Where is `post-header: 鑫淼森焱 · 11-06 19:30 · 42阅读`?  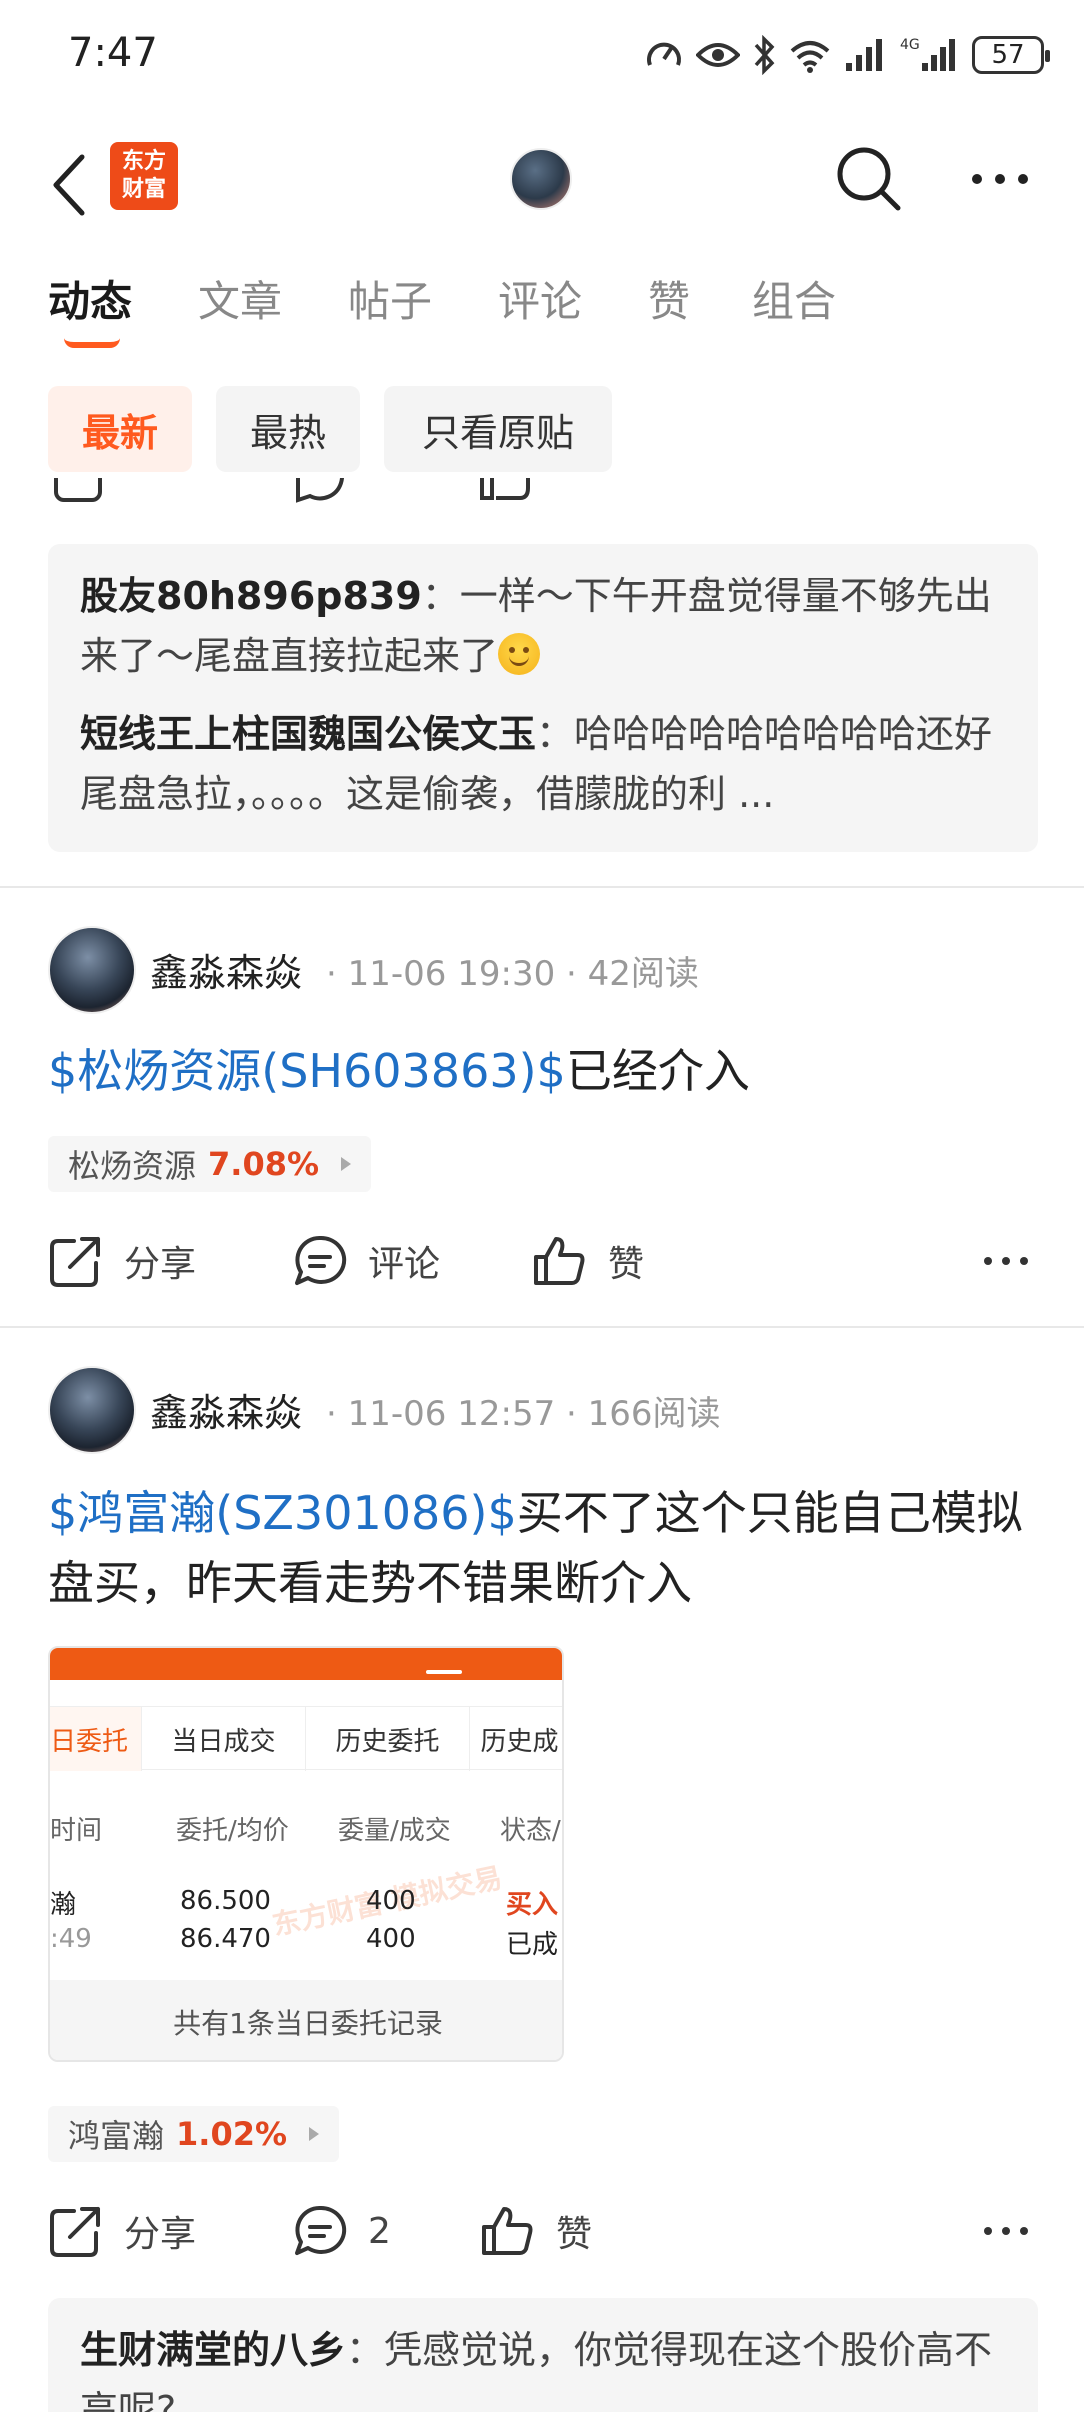
post-header: 鑫淼森焱 · 11-06 19:30 · 42阅读 is located at coordinates (548, 971).